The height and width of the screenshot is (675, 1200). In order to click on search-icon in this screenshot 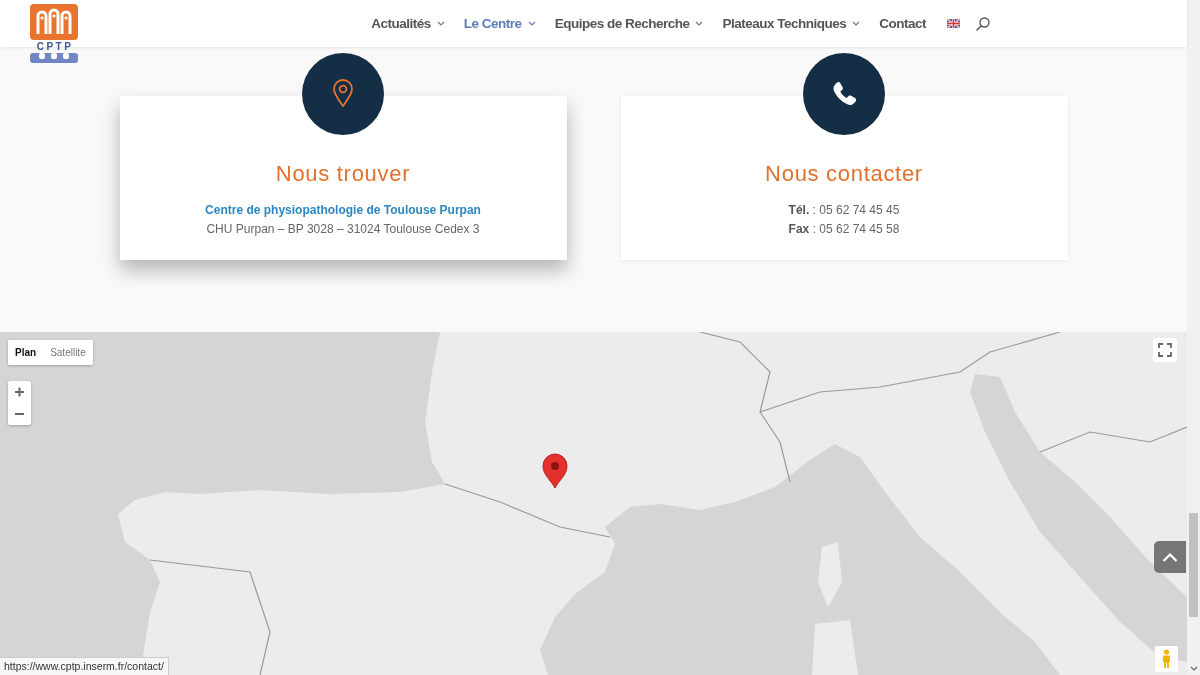, I will do `click(983, 23)`.